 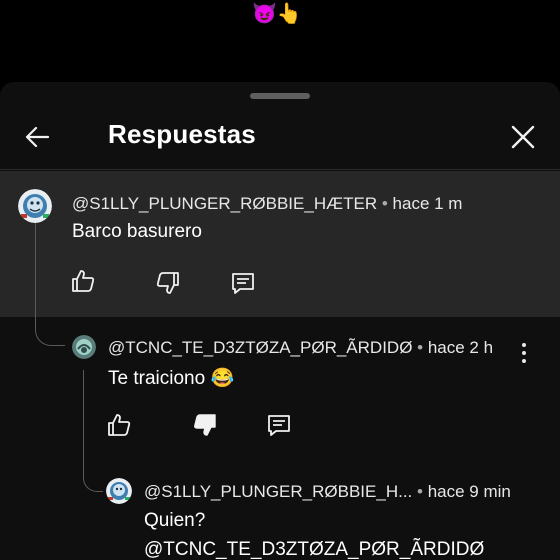 I want to click on comment-text: Barco basurero, so click(x=137, y=231).